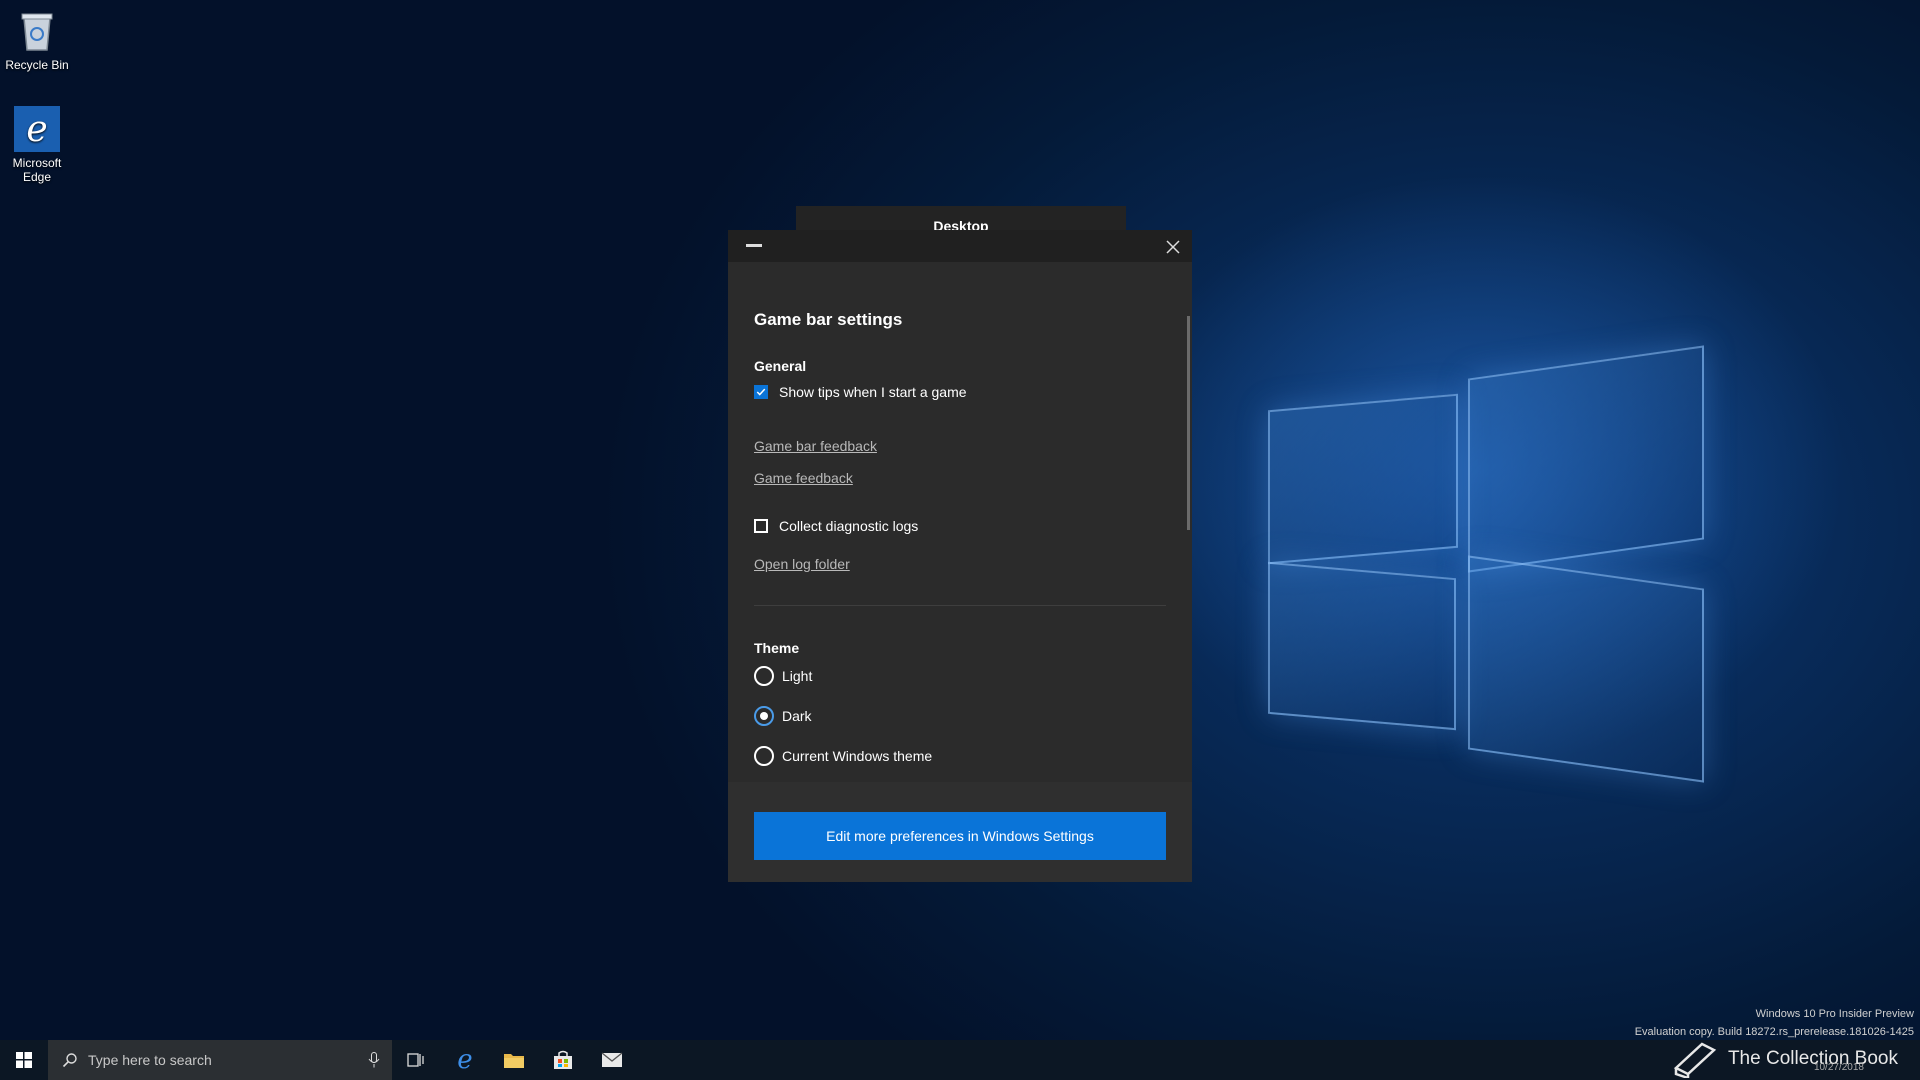 This screenshot has height=1080, width=1920. I want to click on section-divider, so click(960, 605).